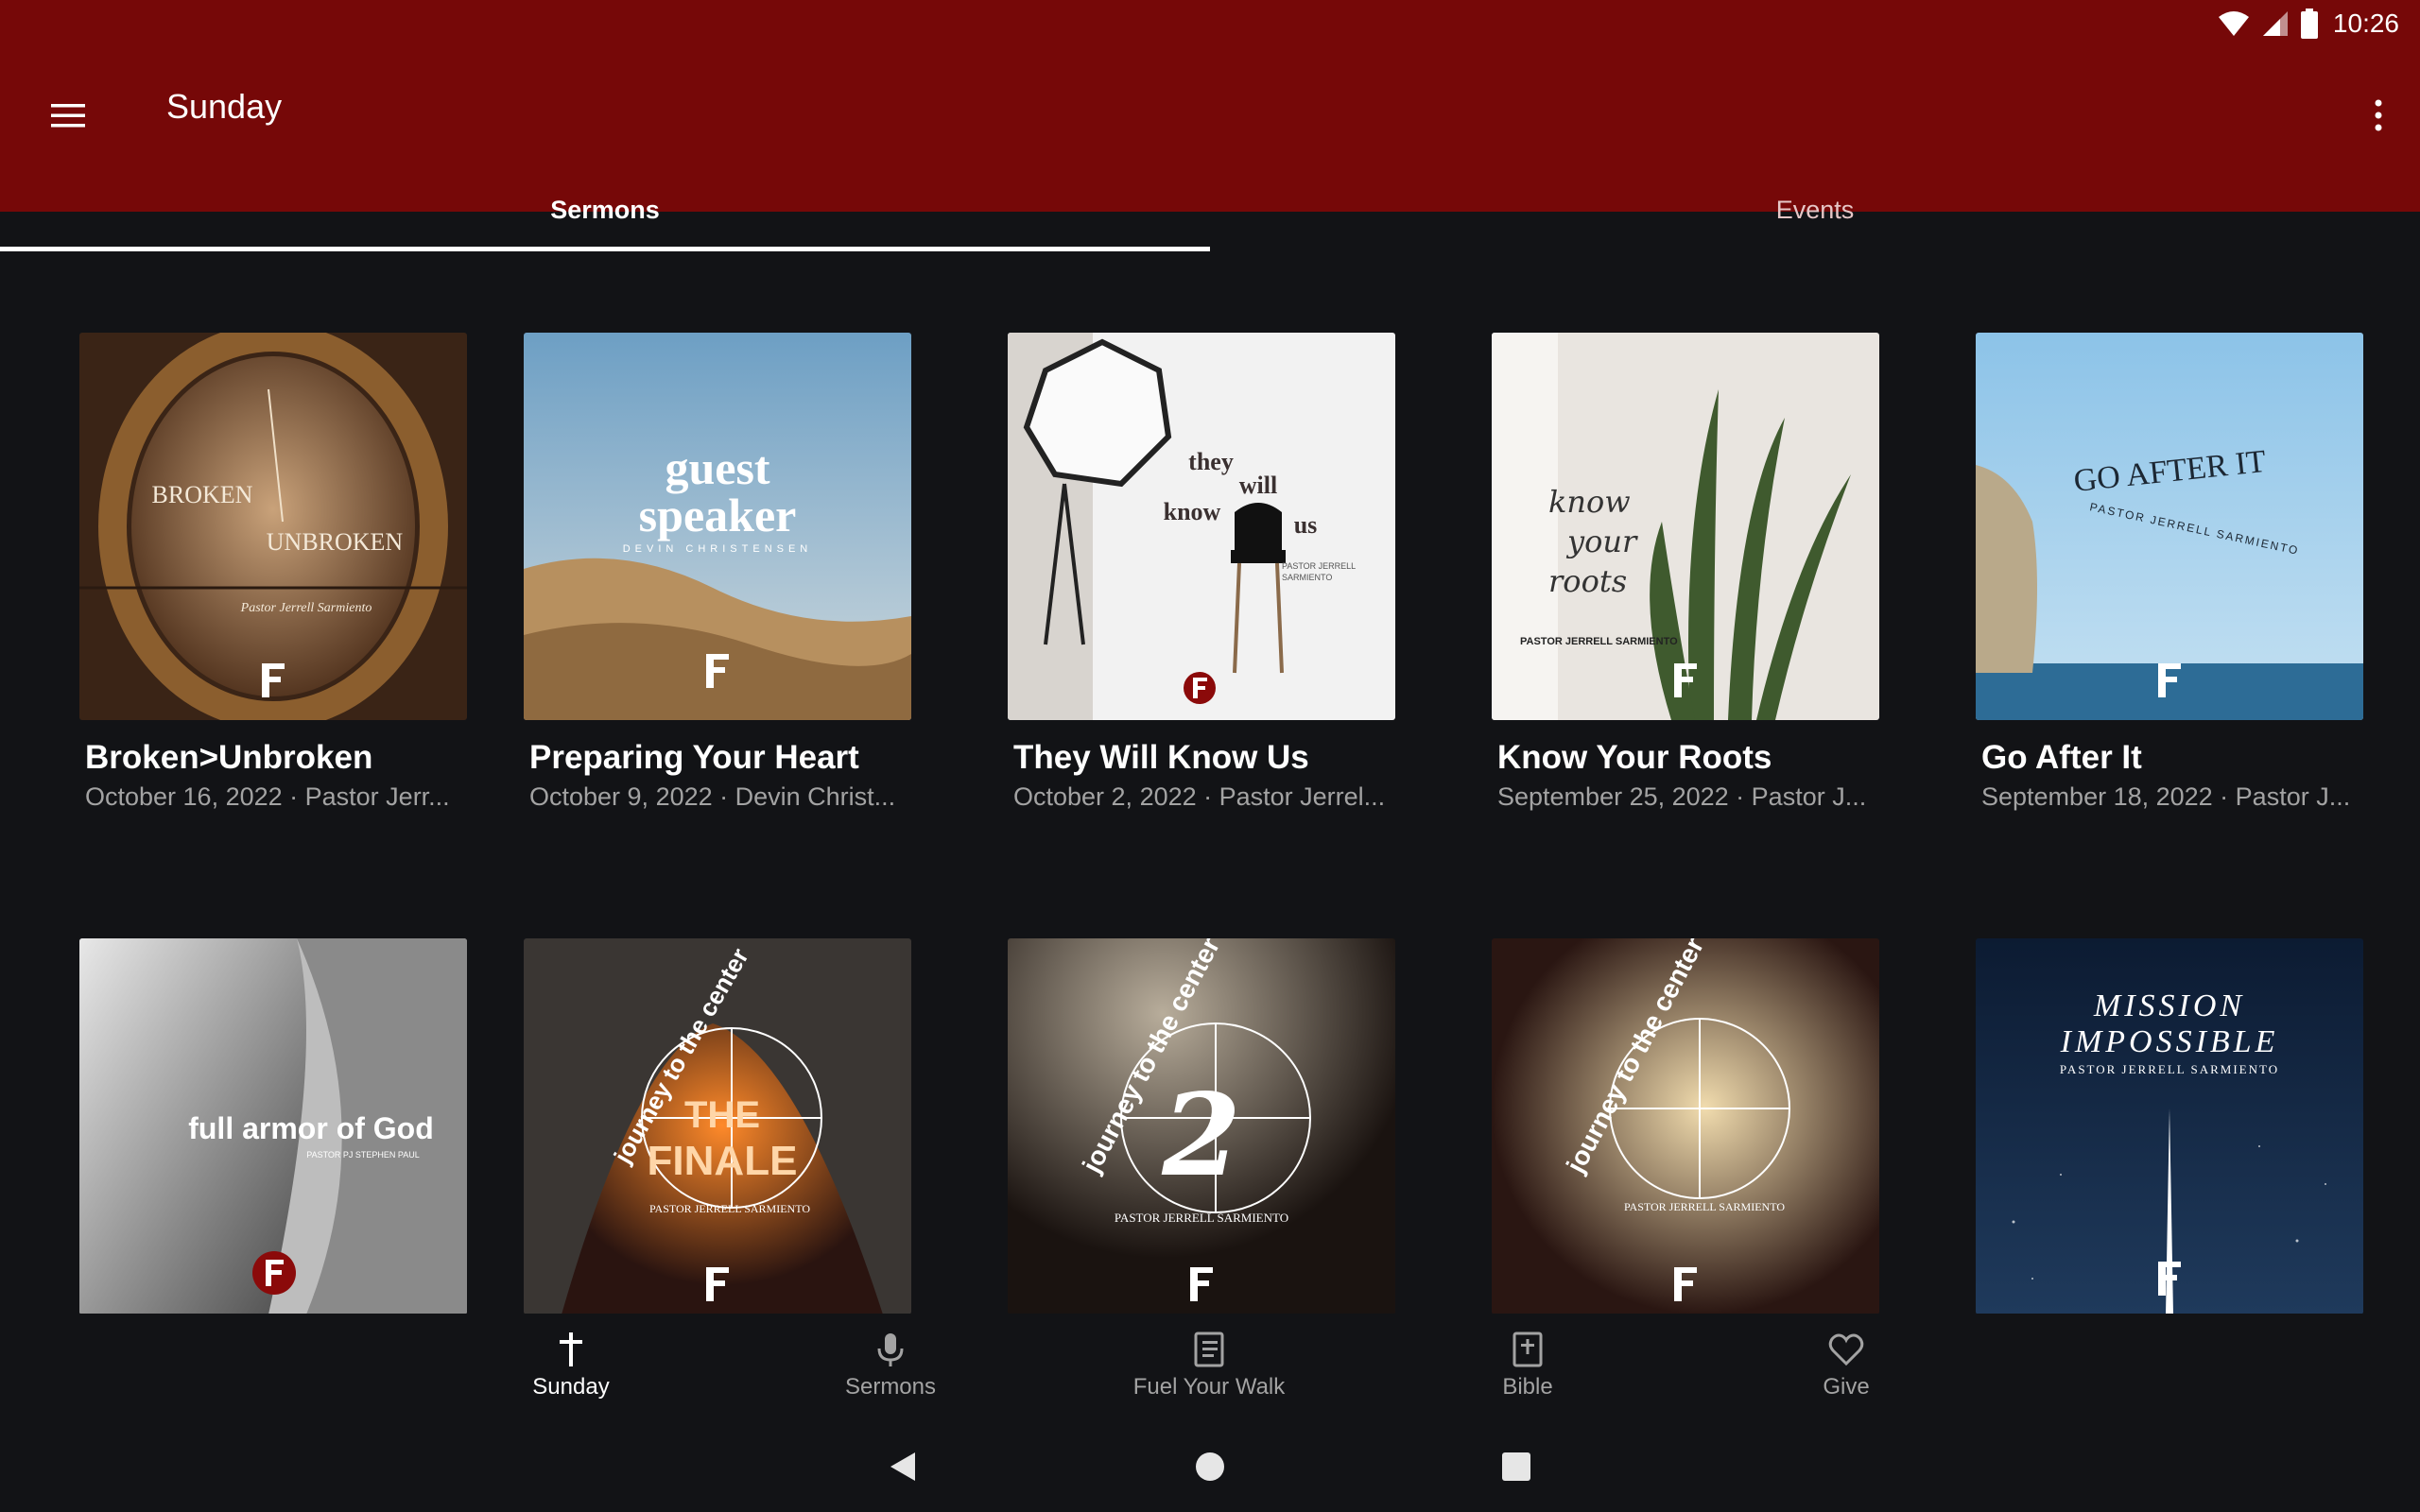 The width and height of the screenshot is (2420, 1512). I want to click on more-vert-icon, so click(2378, 115).